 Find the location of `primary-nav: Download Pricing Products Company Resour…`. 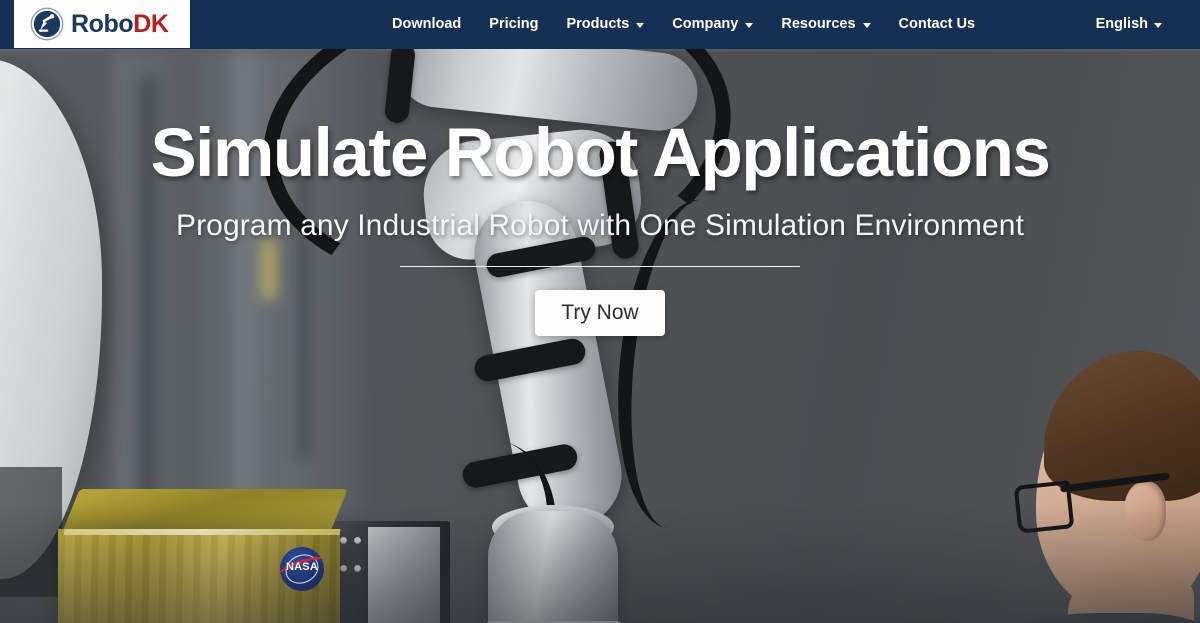

primary-nav: Download Pricing Products Company Resour… is located at coordinates (683, 24).